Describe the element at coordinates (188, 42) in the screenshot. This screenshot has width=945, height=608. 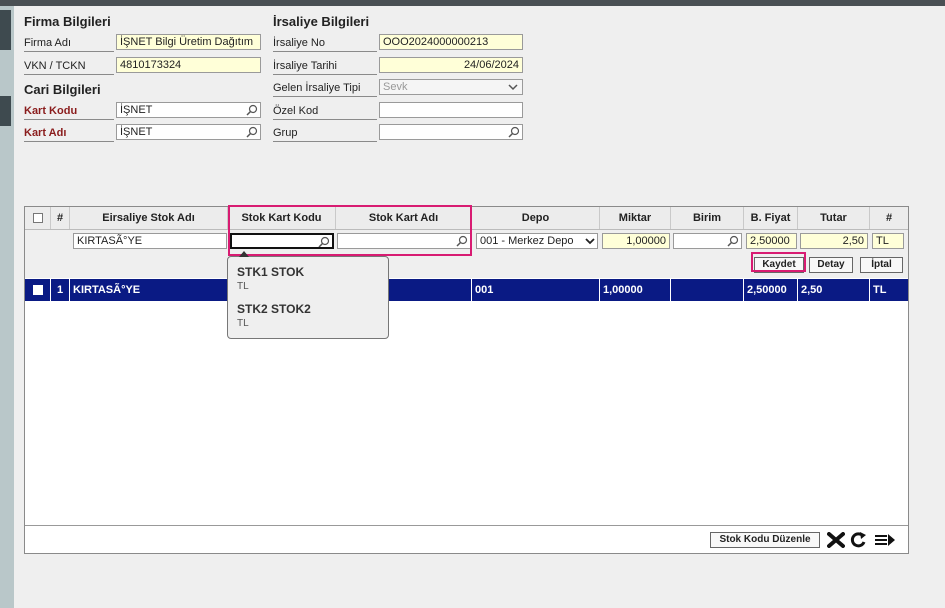
I see `firma-adi-field: İŞNET Bilgi Üretim Dağıtım` at that location.